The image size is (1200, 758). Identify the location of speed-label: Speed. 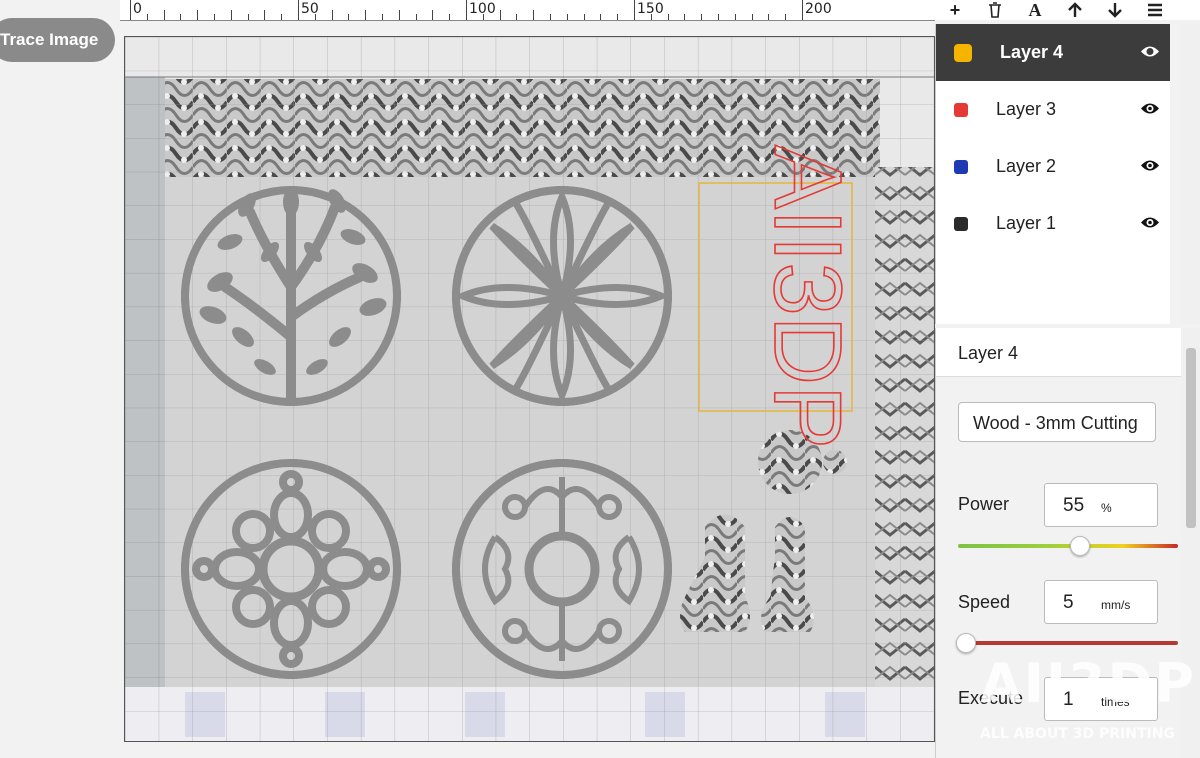
(984, 602).